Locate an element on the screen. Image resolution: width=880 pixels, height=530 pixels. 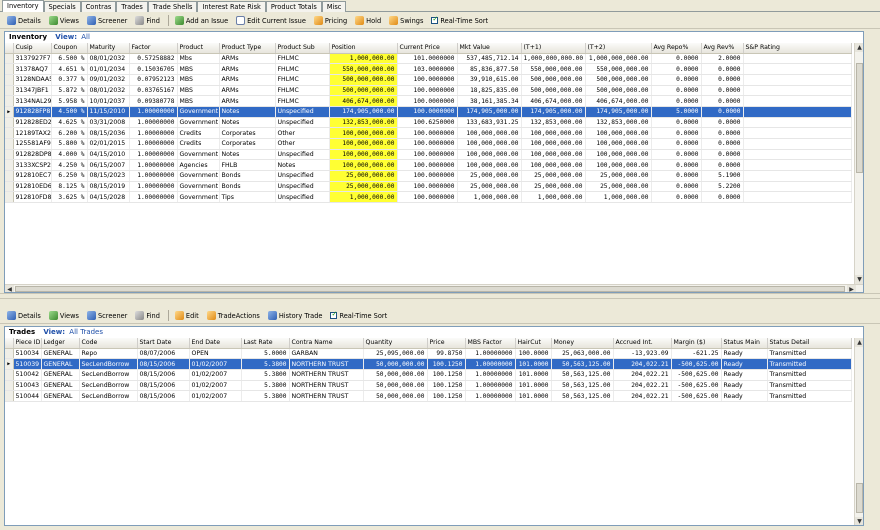
cell-mkt-value: 537,485,712.14 is located at coordinates (489, 59).